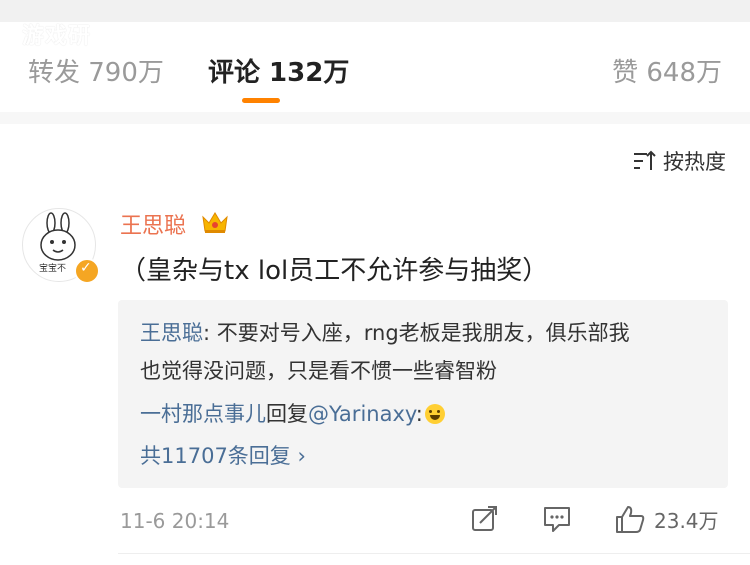  I want to click on share-icon, so click(484, 518).